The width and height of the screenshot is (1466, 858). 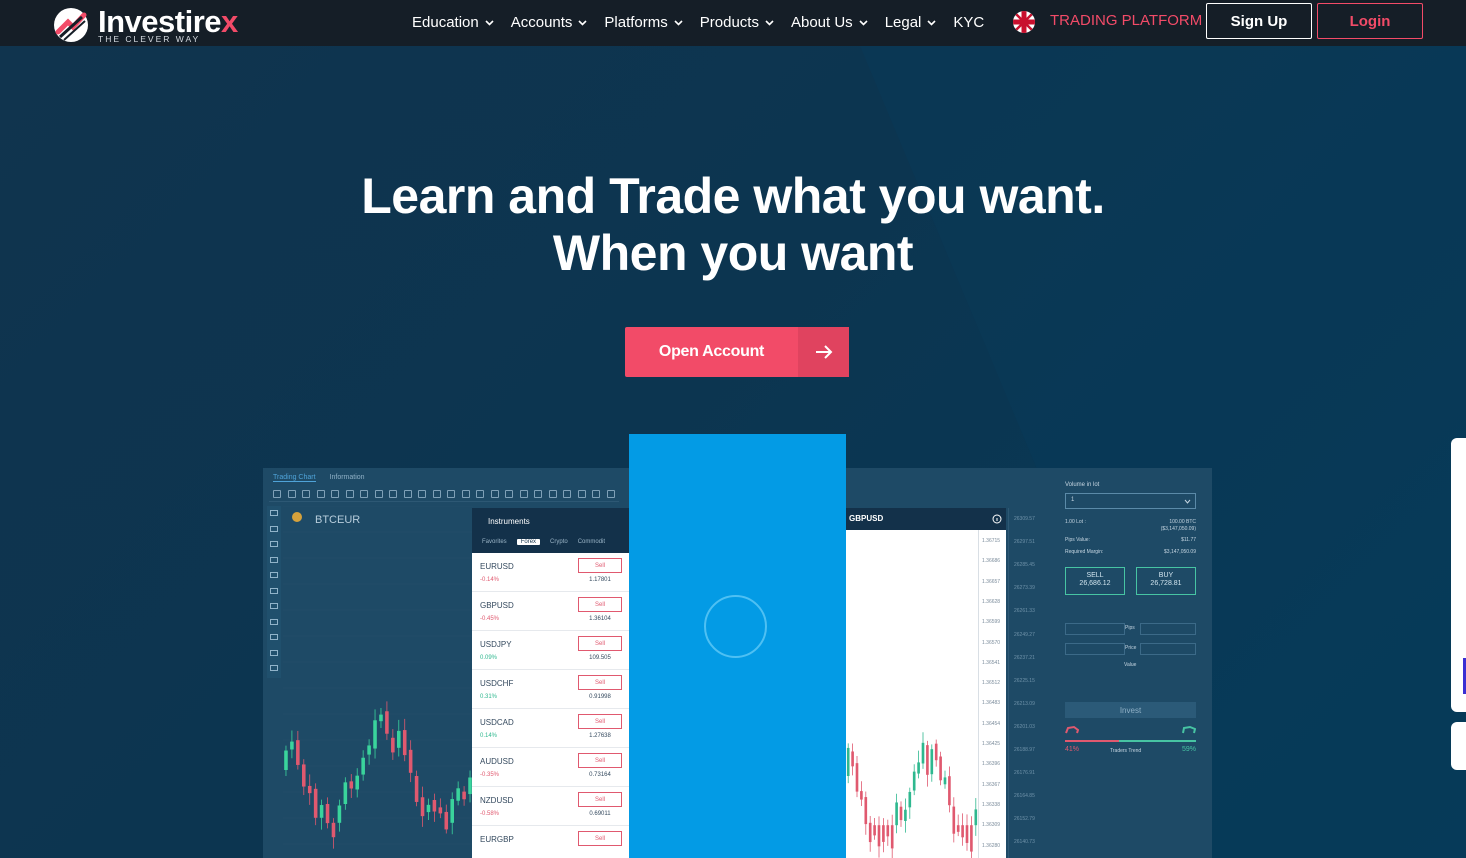 What do you see at coordinates (1095, 629) in the screenshot?
I see `pips-stepper` at bounding box center [1095, 629].